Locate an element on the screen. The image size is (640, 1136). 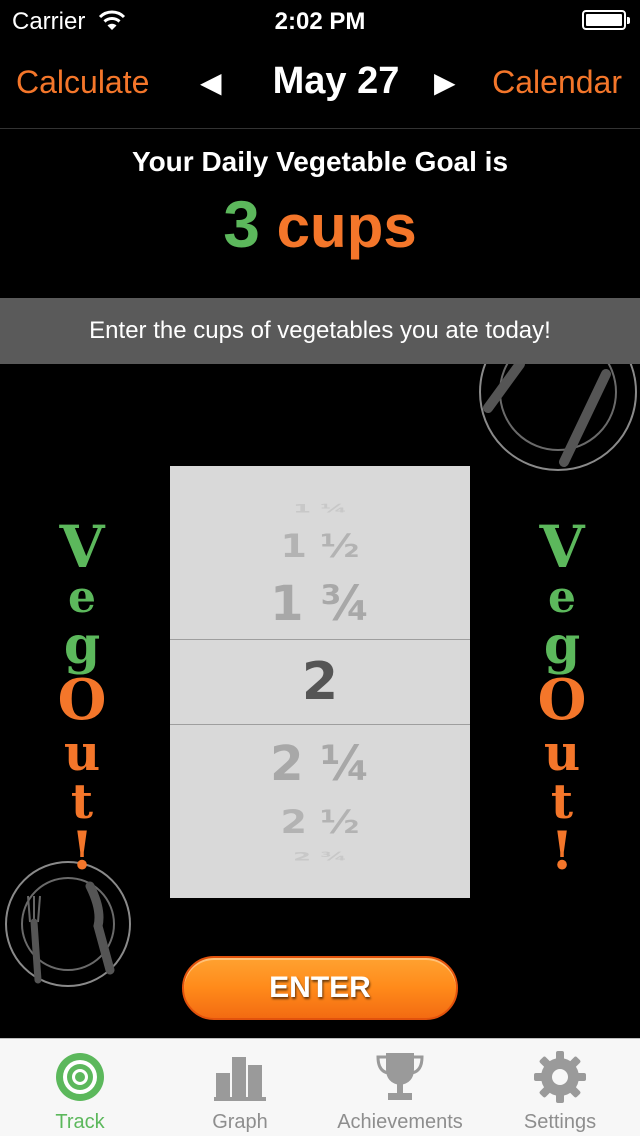
tab-label: Achievements is located at coordinates (400, 1122).